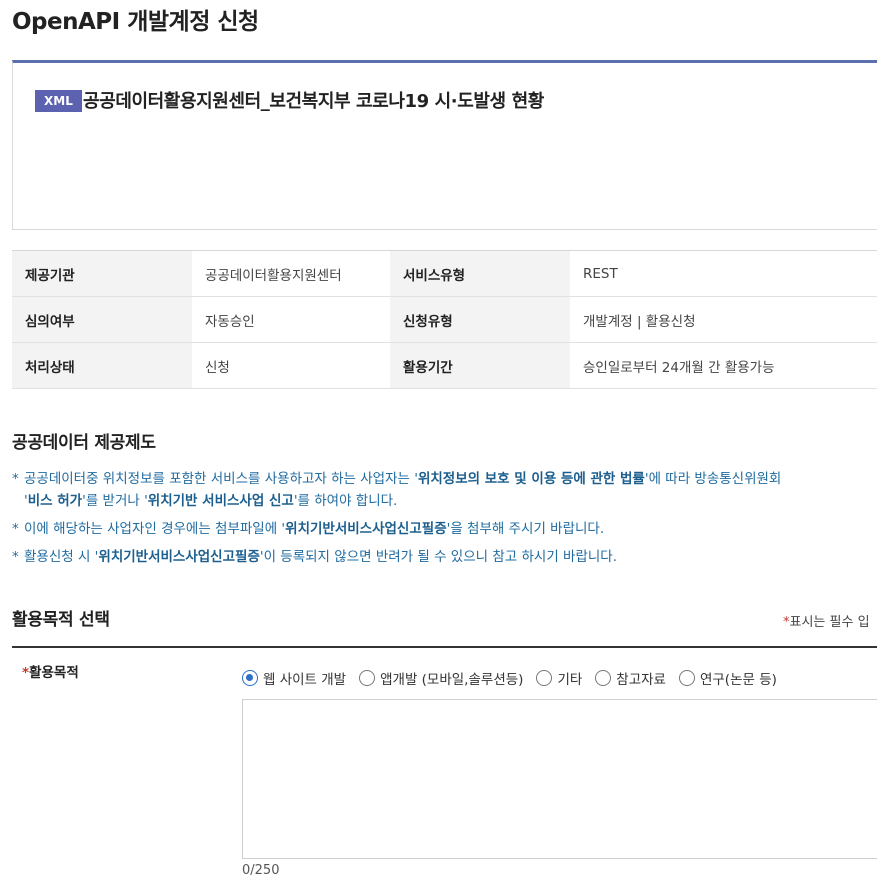 Image resolution: width=877 pixels, height=888 pixels. I want to click on table-row: 처리상태 신청 활용기간 승인일로부터 24개월 간 활용가능, so click(444, 365).